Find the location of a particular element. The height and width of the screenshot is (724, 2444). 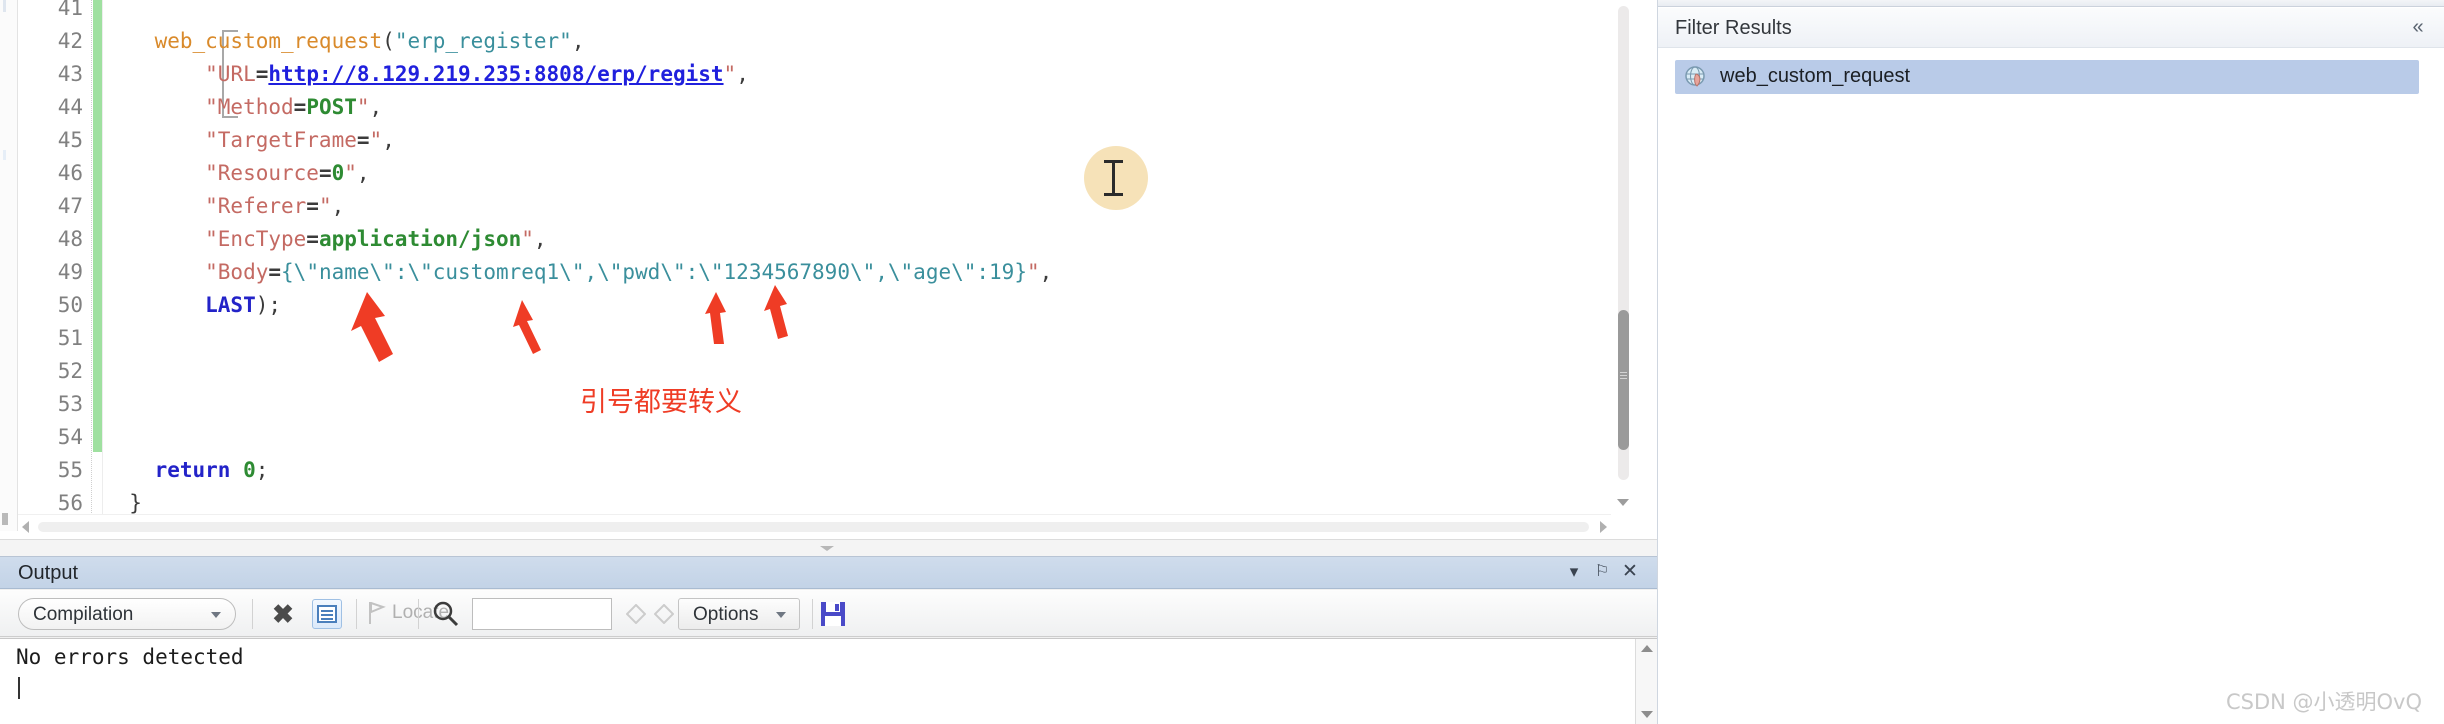

scroll-right-arrow-icon is located at coordinates (1603, 527).